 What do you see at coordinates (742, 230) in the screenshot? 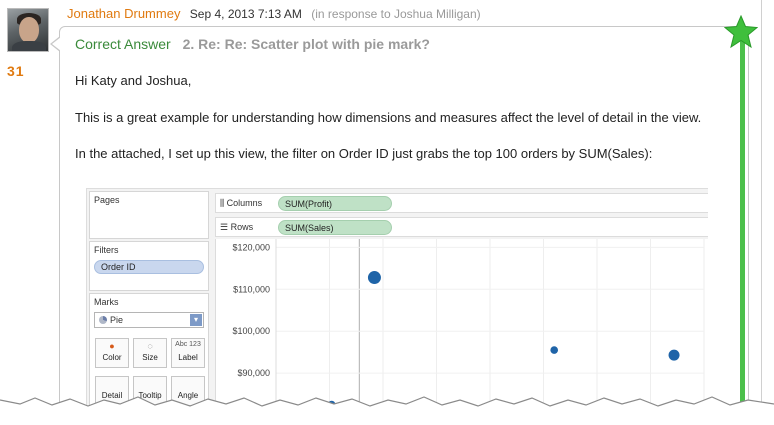
I see `correct-answer-bar` at bounding box center [742, 230].